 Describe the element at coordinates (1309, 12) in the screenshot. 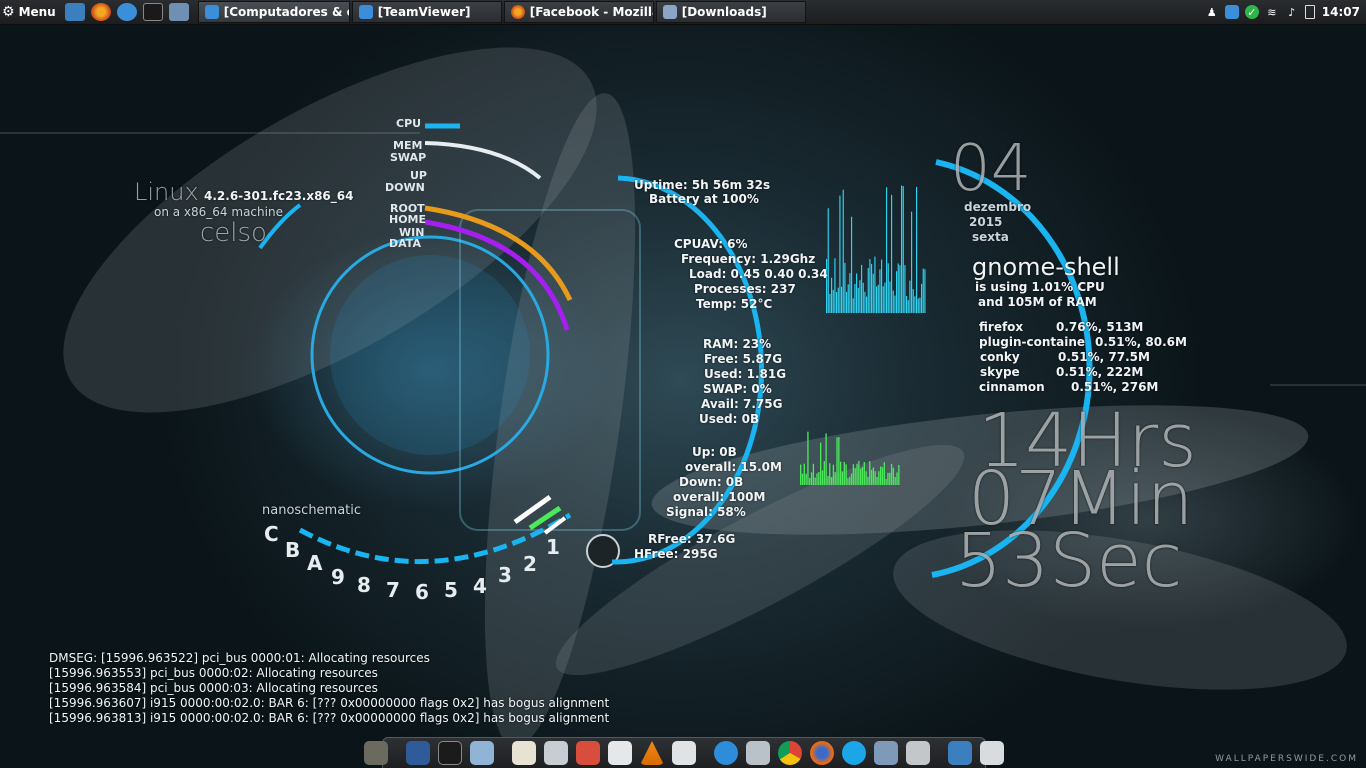

I see `battery-icon` at that location.